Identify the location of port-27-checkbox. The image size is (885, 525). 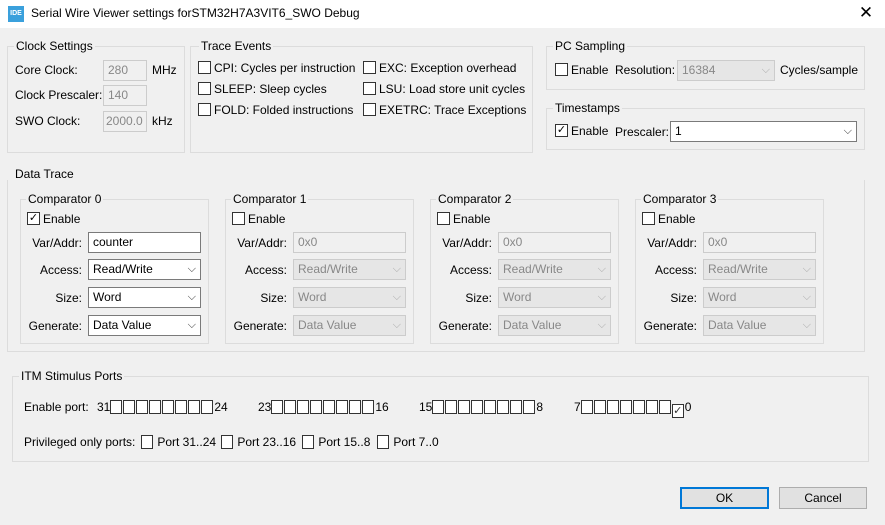
(168, 407).